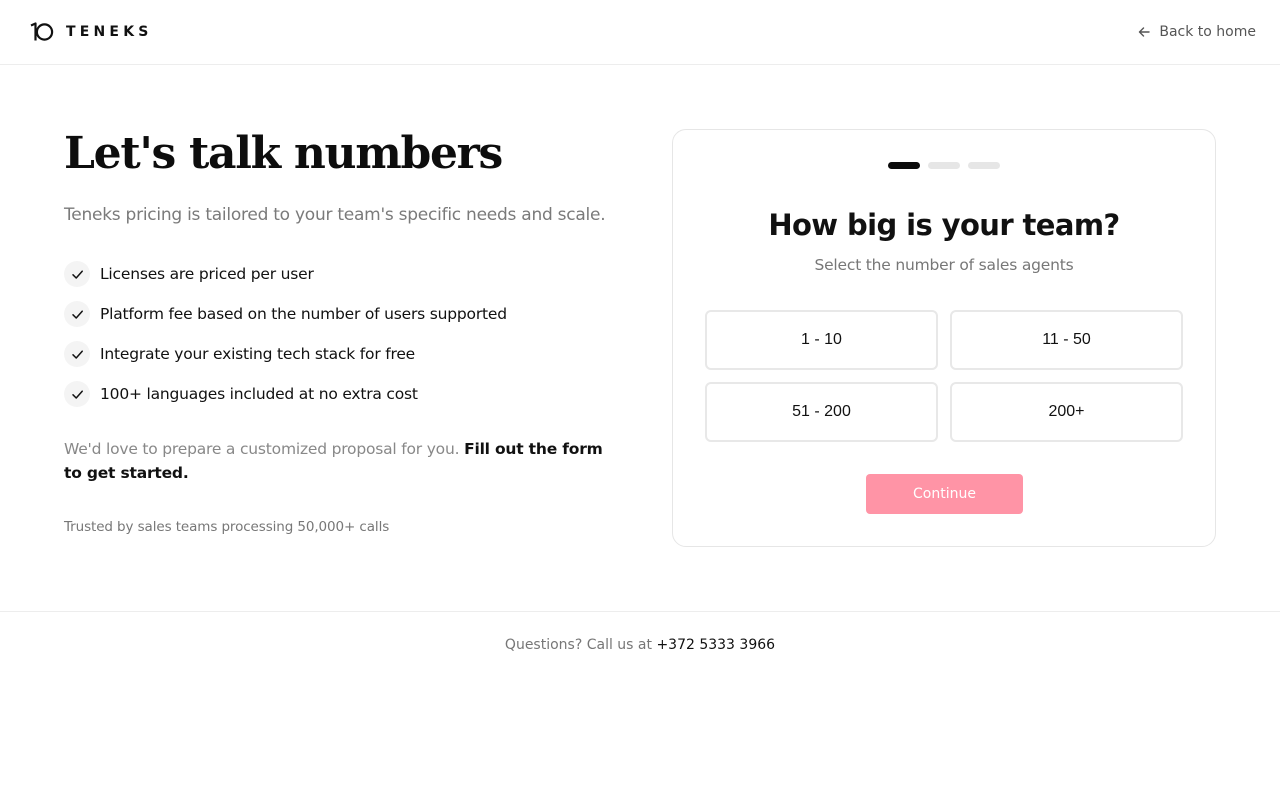 The image size is (1280, 800). Describe the element at coordinates (259, 394) in the screenshot. I see `feature-text: 100+ languages included at no extra cost` at that location.